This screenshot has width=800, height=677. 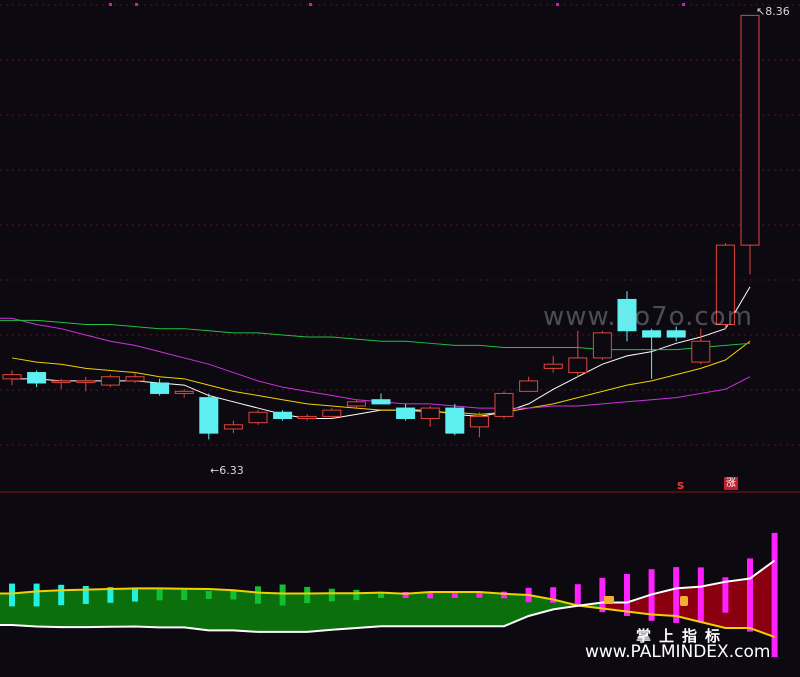 What do you see at coordinates (215, 470) in the screenshot?
I see `low-price-arrow-icon: ←` at bounding box center [215, 470].